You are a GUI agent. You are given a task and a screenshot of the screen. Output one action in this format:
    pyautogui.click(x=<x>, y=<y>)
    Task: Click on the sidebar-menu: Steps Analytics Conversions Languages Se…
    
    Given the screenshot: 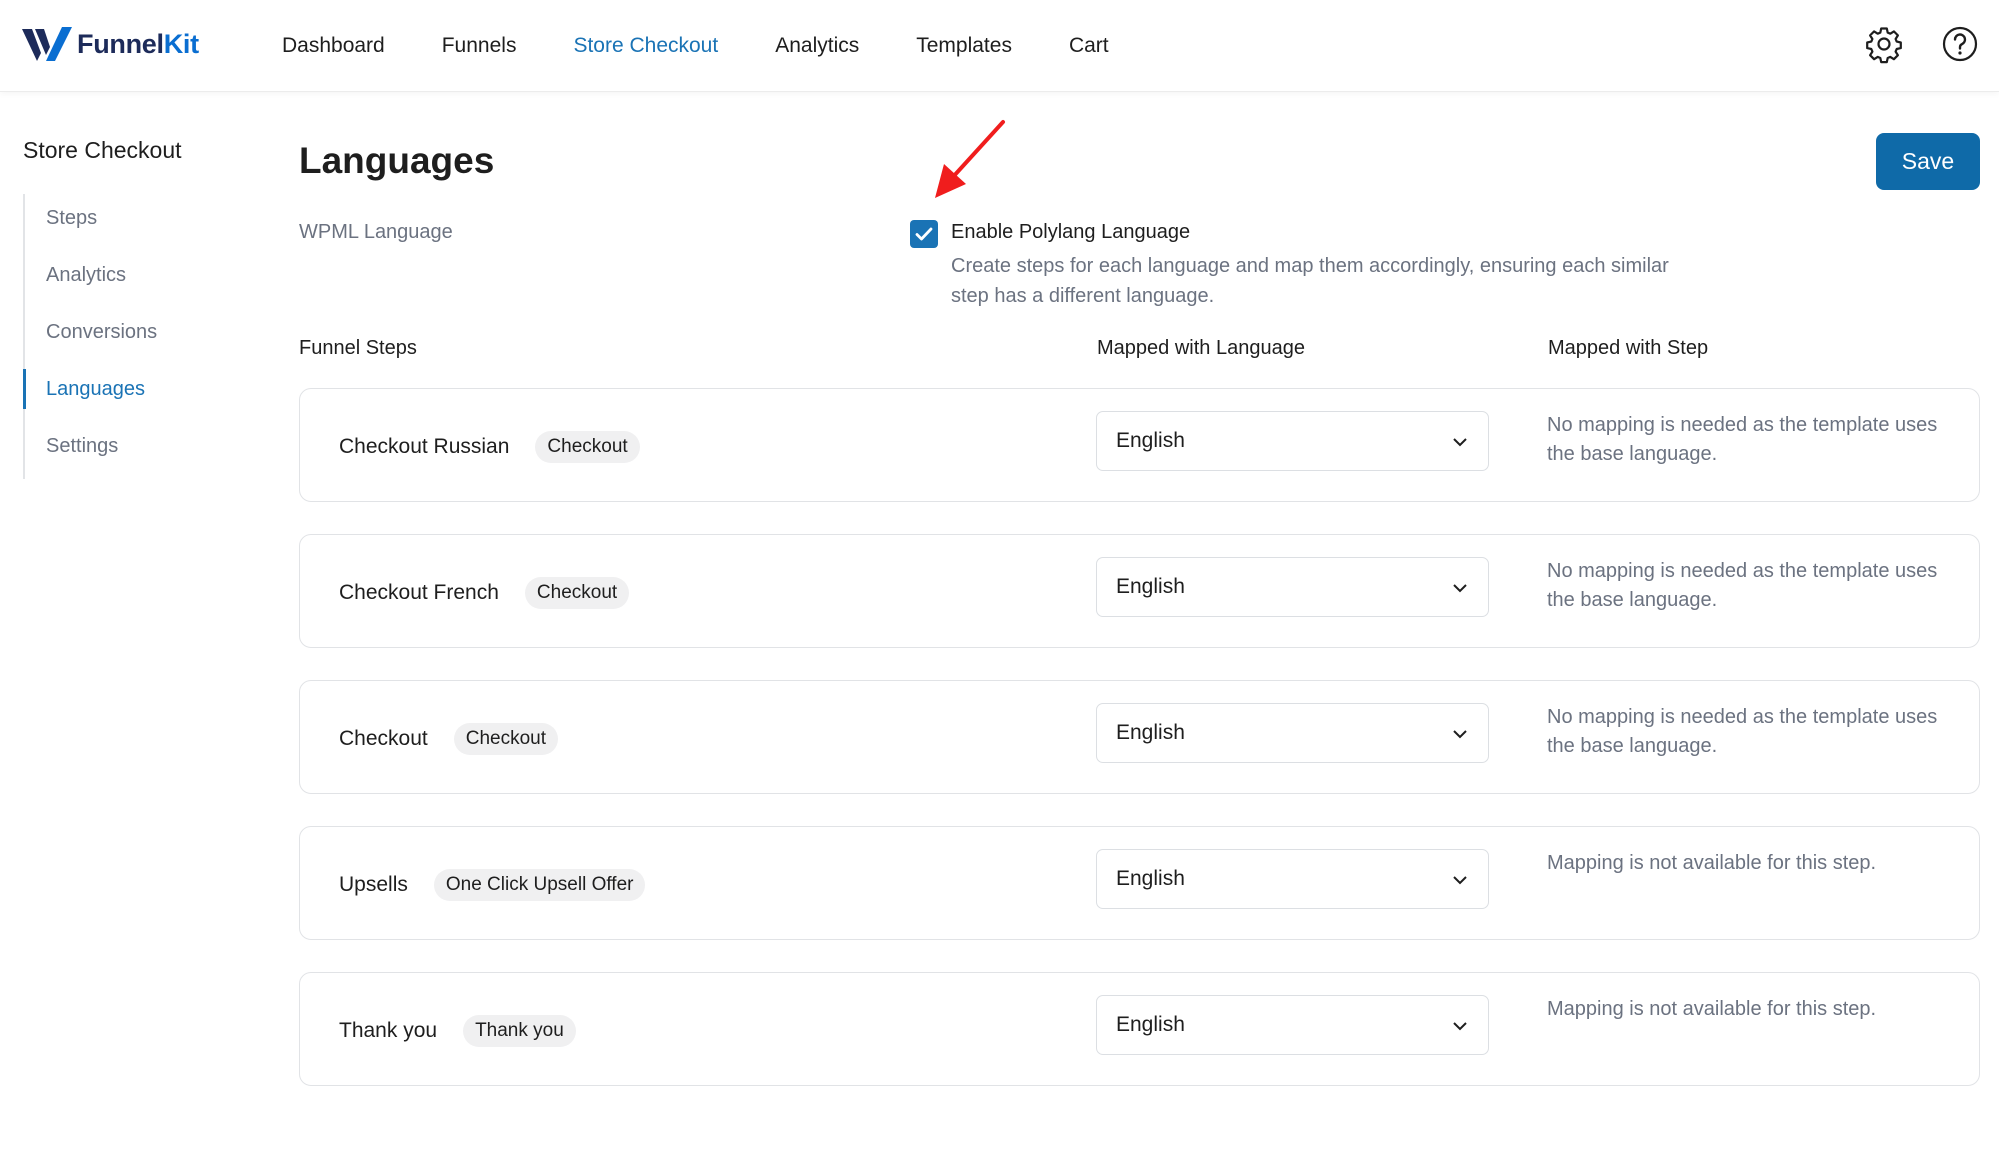 What is the action you would take?
    pyautogui.click(x=123, y=336)
    